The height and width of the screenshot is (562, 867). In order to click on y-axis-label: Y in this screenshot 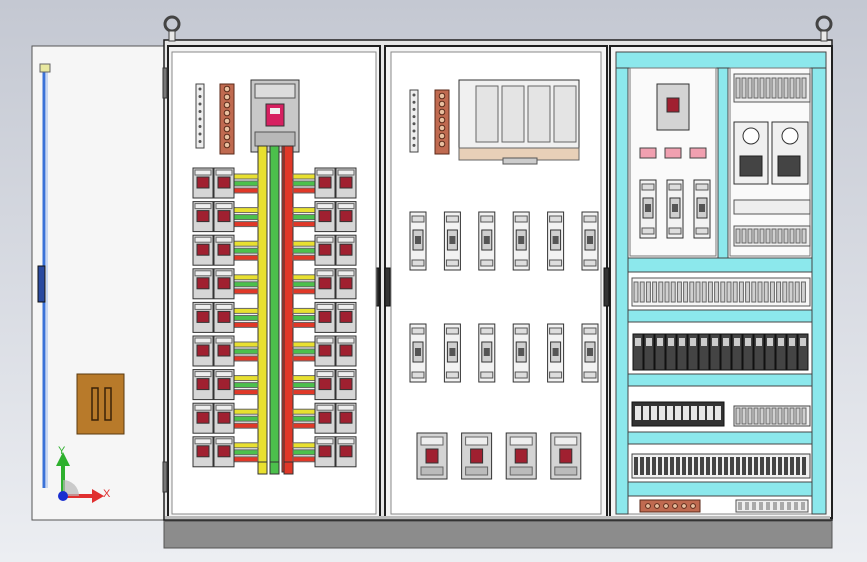, I will do `click(62, 451)`.